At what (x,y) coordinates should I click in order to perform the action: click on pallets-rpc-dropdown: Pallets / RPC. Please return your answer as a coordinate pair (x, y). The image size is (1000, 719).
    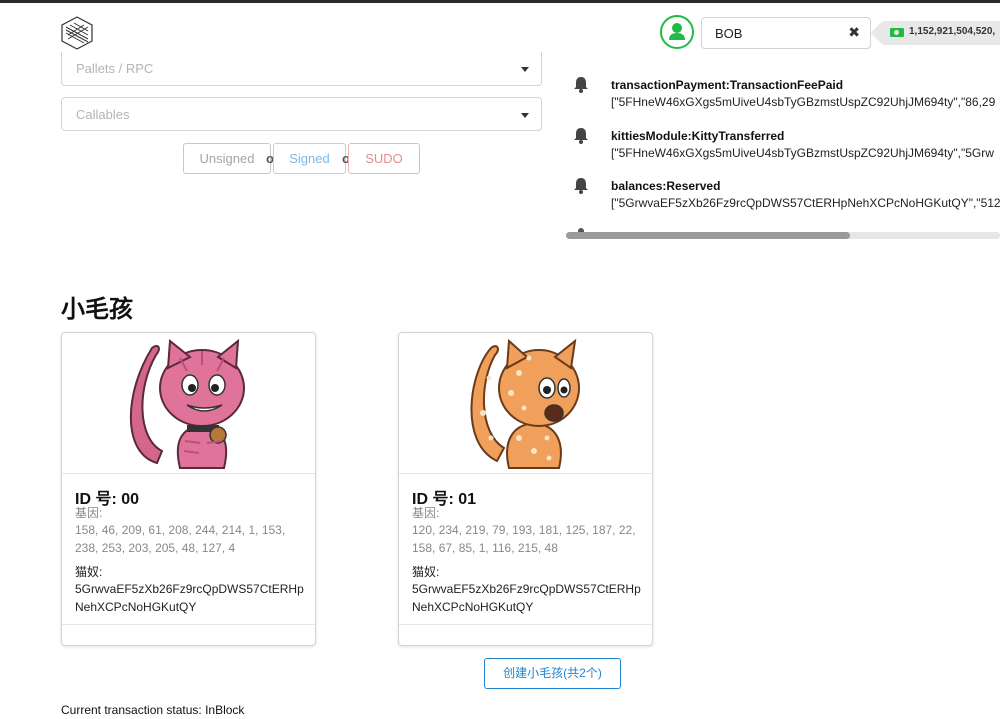
    Looking at the image, I should click on (301, 69).